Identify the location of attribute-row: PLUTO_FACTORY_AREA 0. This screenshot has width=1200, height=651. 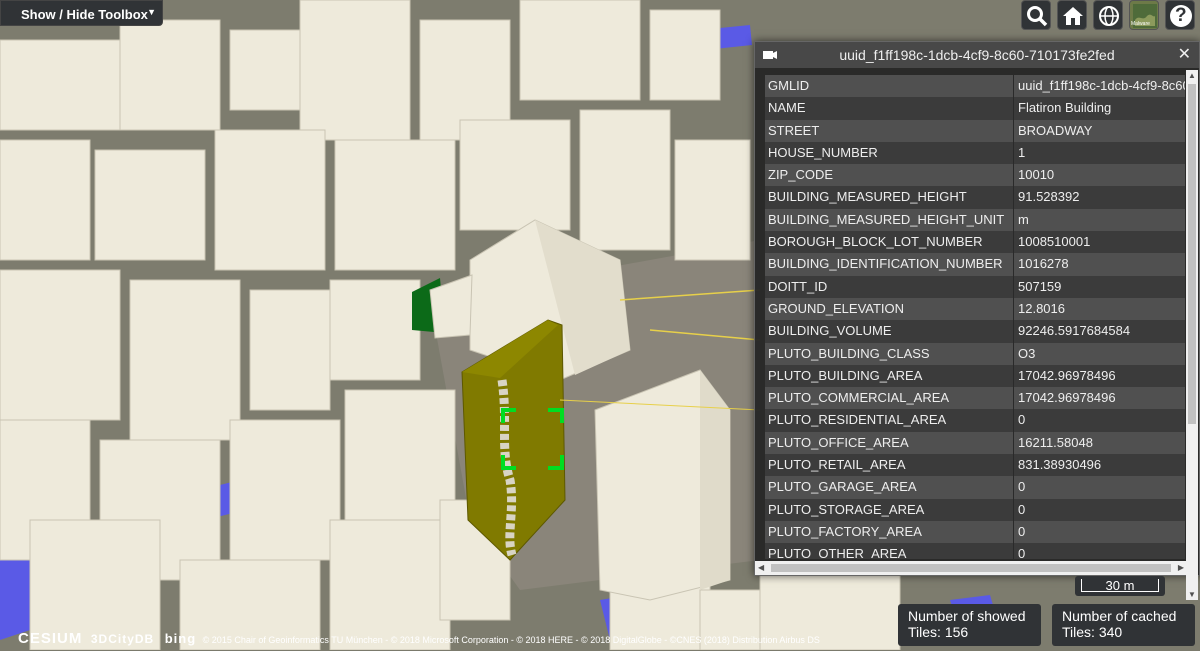
(975, 532).